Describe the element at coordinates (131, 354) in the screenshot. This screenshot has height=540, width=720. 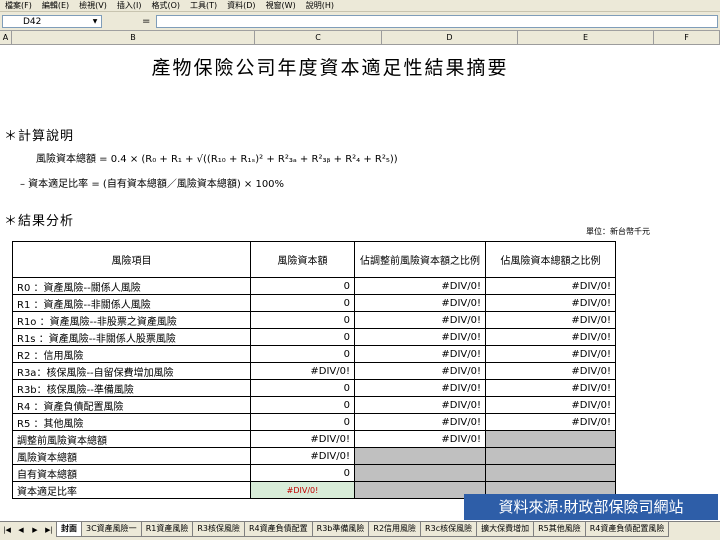
I see `row-item: R2 ：信用風險` at that location.